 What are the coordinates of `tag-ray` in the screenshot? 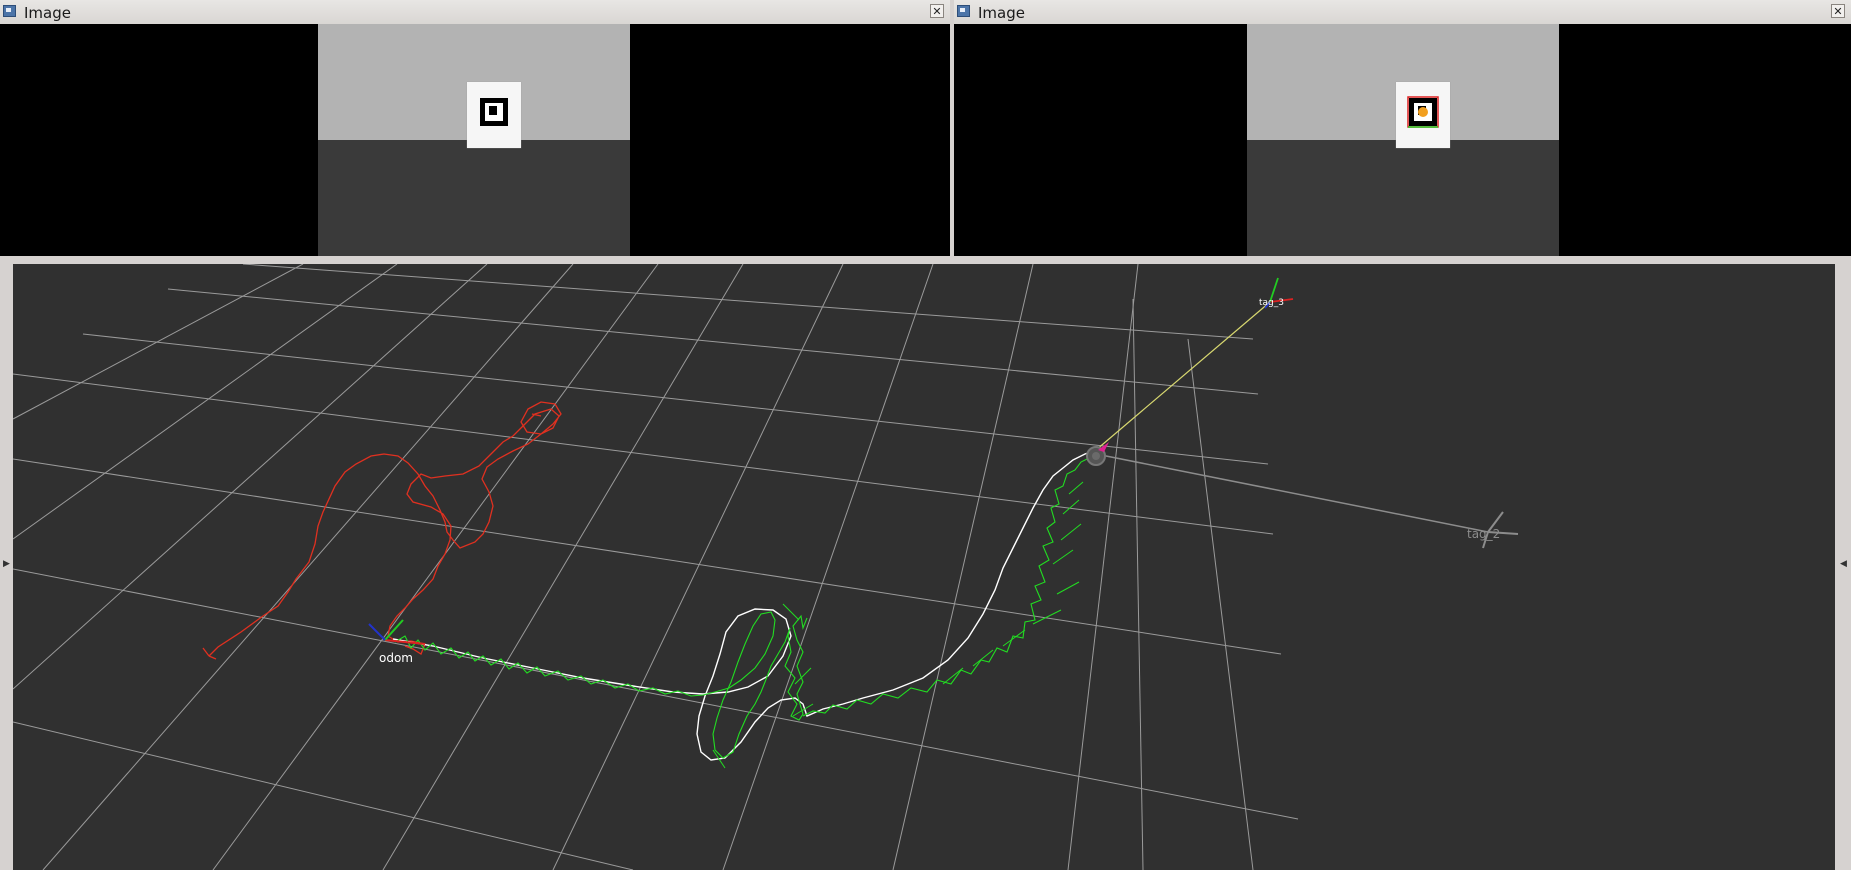 It's located at (1183, 376).